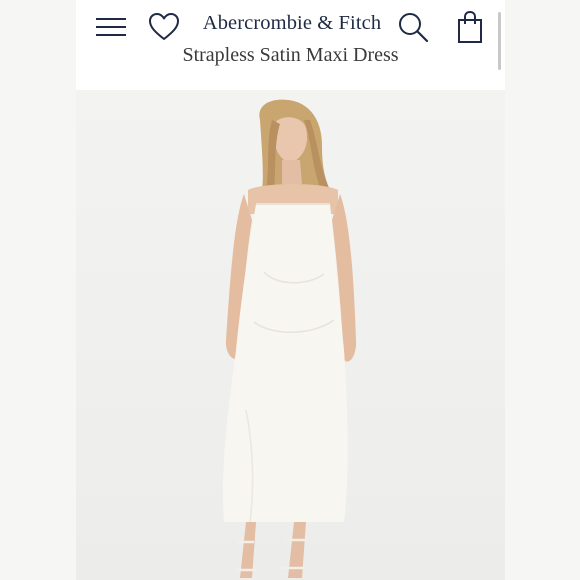 Image resolution: width=580 pixels, height=580 pixels. I want to click on scrollbar, so click(499, 41).